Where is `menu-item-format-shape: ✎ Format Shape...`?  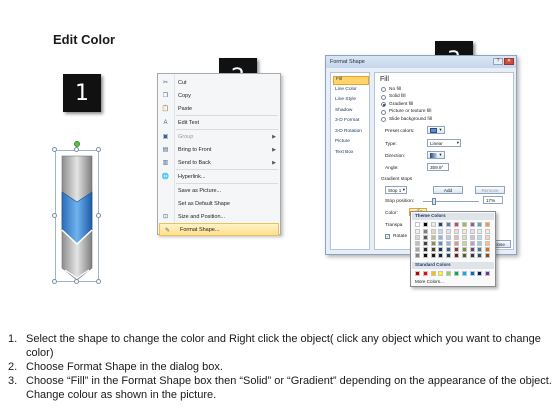 menu-item-format-shape: ✎ Format Shape... is located at coordinates (219, 229).